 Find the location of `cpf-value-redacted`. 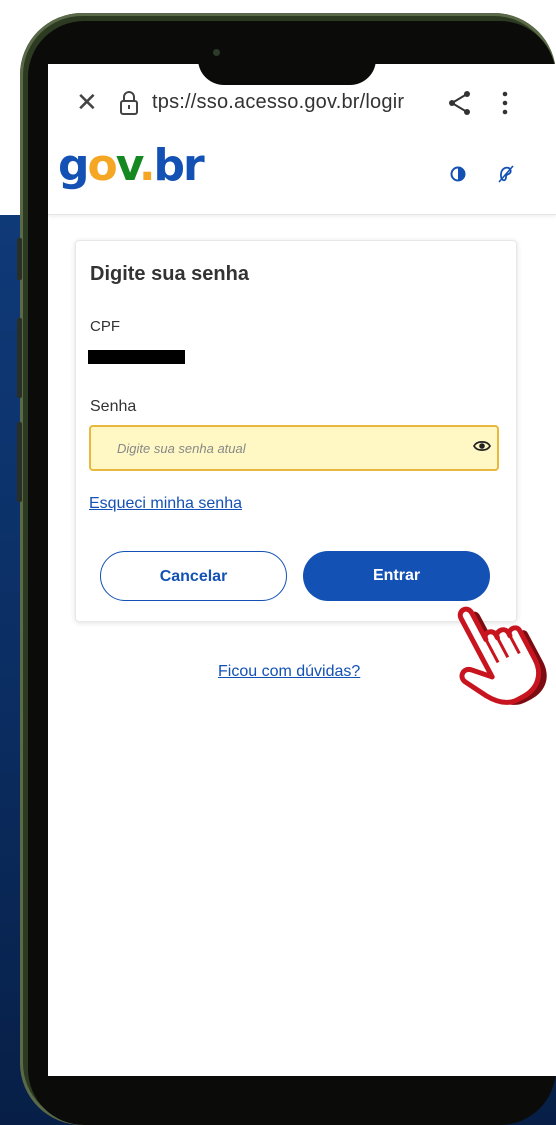

cpf-value-redacted is located at coordinates (136, 357).